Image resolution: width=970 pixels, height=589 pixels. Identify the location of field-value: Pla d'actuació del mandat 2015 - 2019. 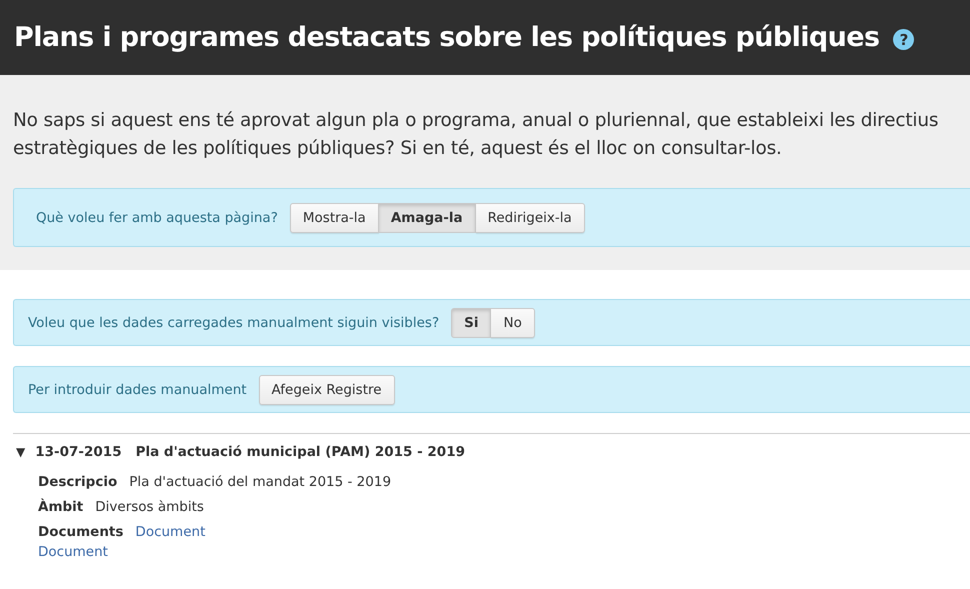
(260, 482).